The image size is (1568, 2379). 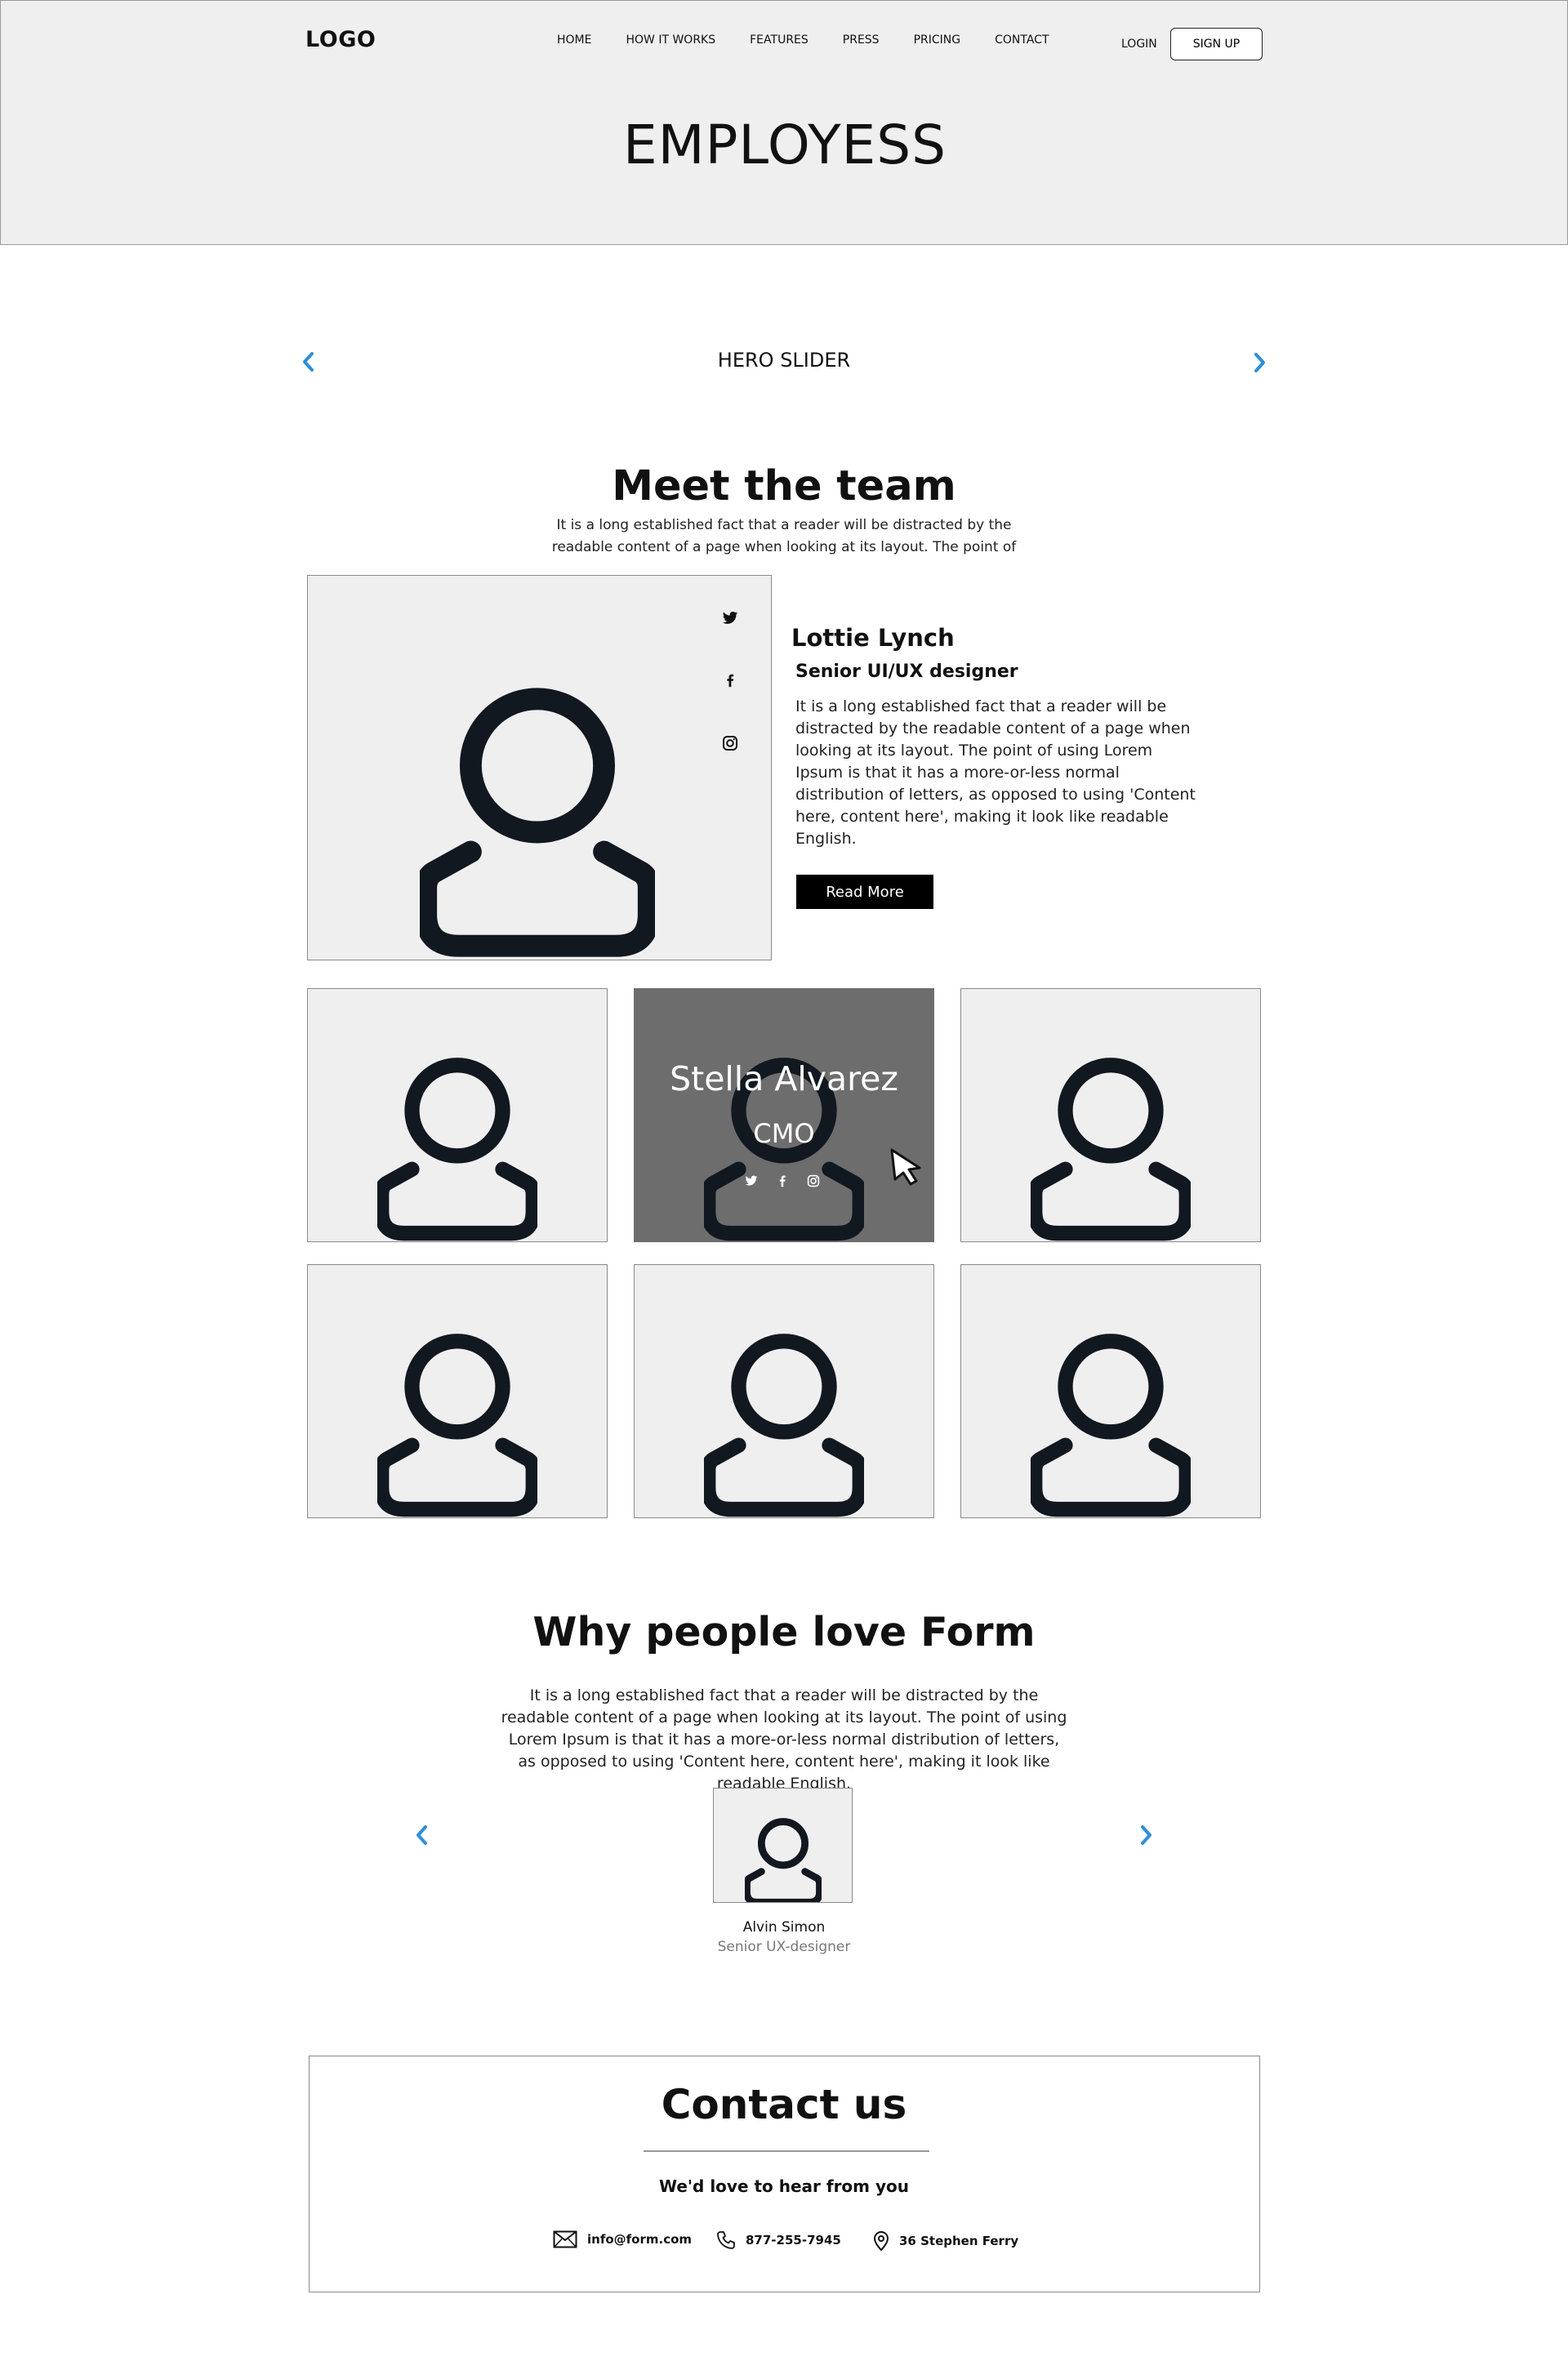 I want to click on nav-how-it-works: HOW IT WORKS, so click(x=670, y=40).